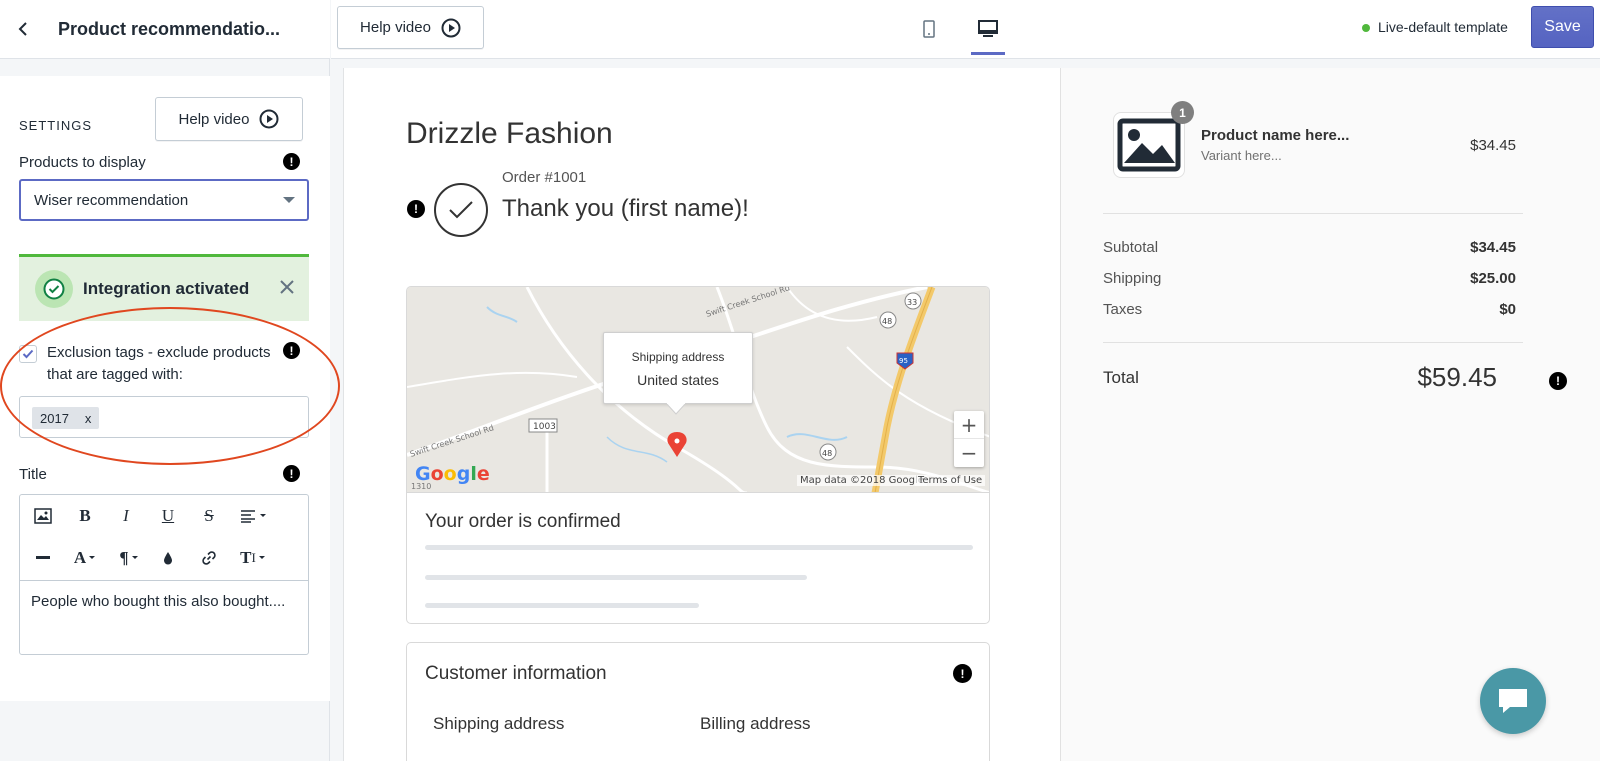  What do you see at coordinates (287, 289) in the screenshot?
I see `banner-close-button` at bounding box center [287, 289].